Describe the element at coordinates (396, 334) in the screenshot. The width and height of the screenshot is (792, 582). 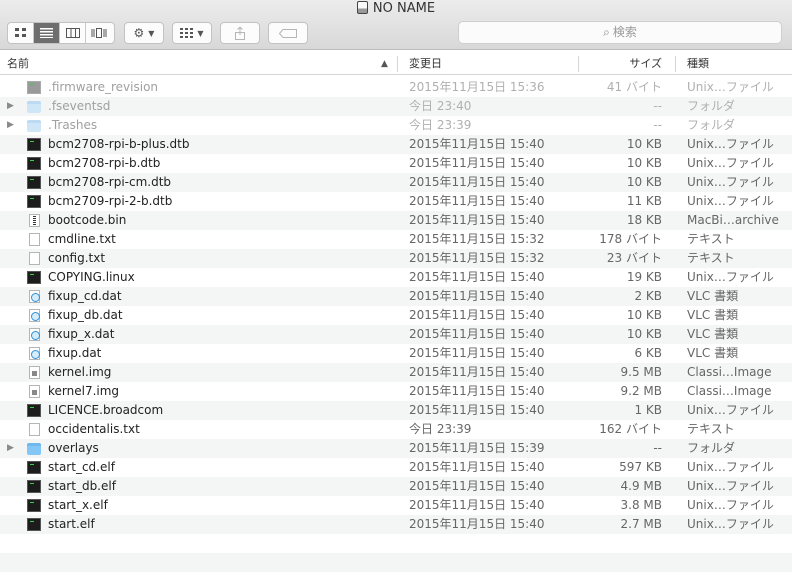
I see `file-row: fixup_x.dat 2015年11月15日 15:40 10 KB VLC 書類` at that location.